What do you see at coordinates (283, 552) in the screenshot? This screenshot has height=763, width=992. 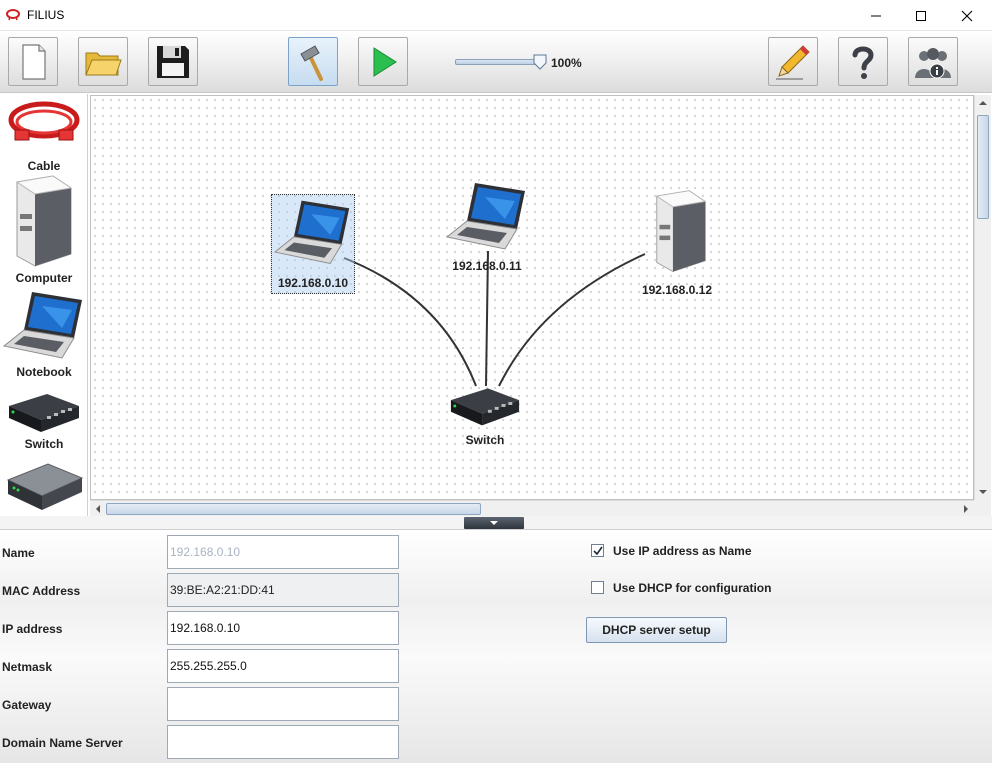 I see `name-field` at bounding box center [283, 552].